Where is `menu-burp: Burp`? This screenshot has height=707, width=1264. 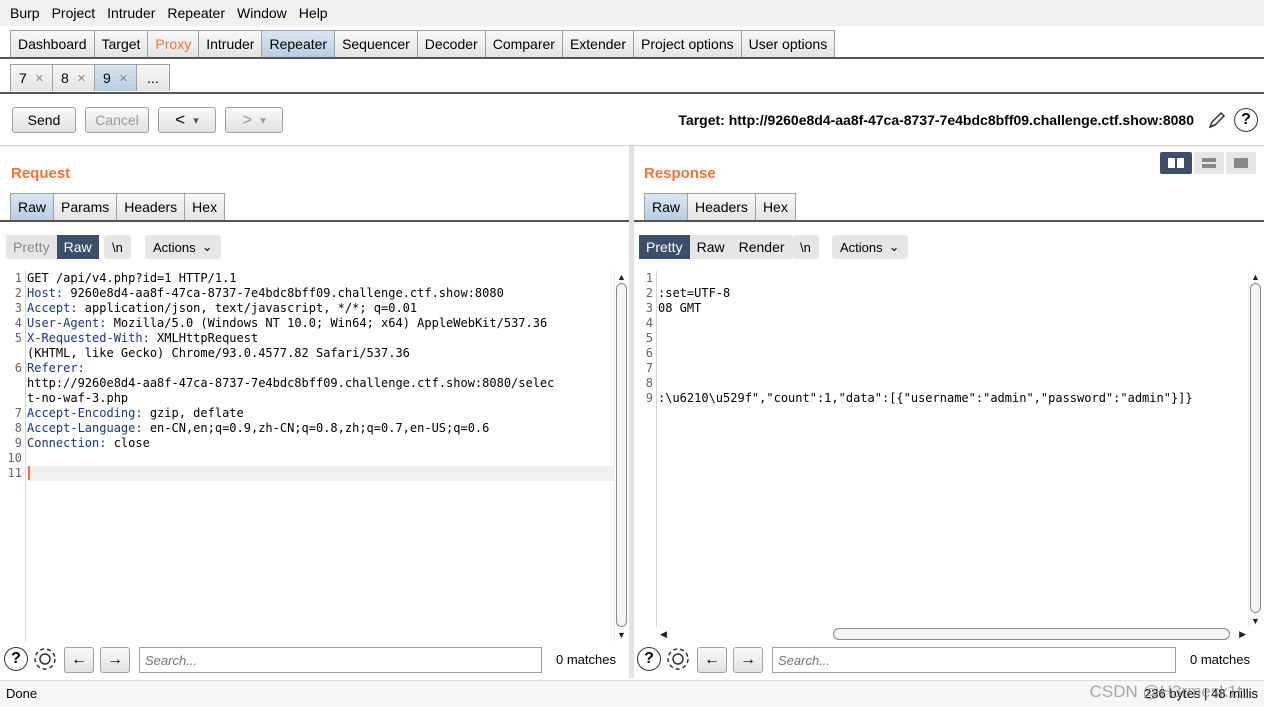
menu-burp: Burp is located at coordinates (25, 13).